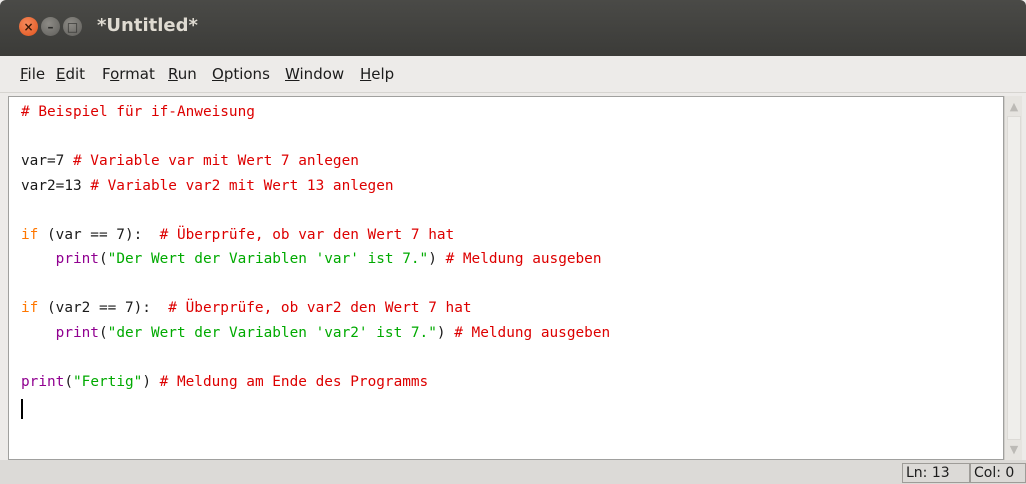  I want to click on code-token: "Fertig", so click(108, 381).